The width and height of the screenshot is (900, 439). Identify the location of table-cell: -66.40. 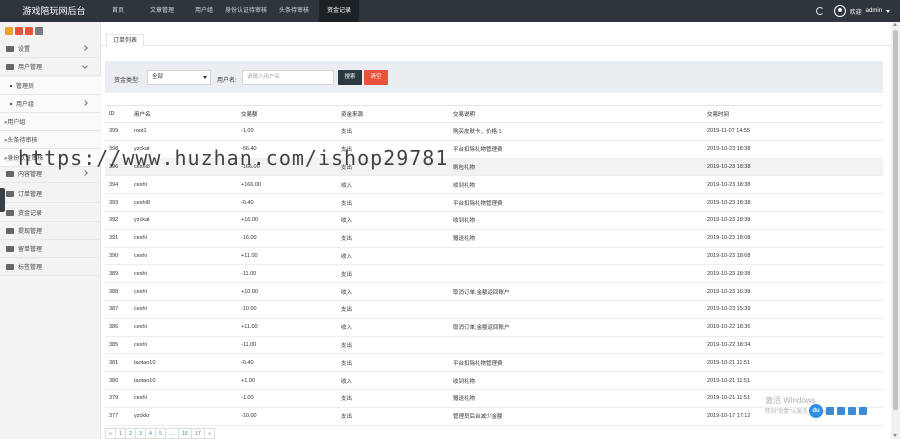
(287, 149).